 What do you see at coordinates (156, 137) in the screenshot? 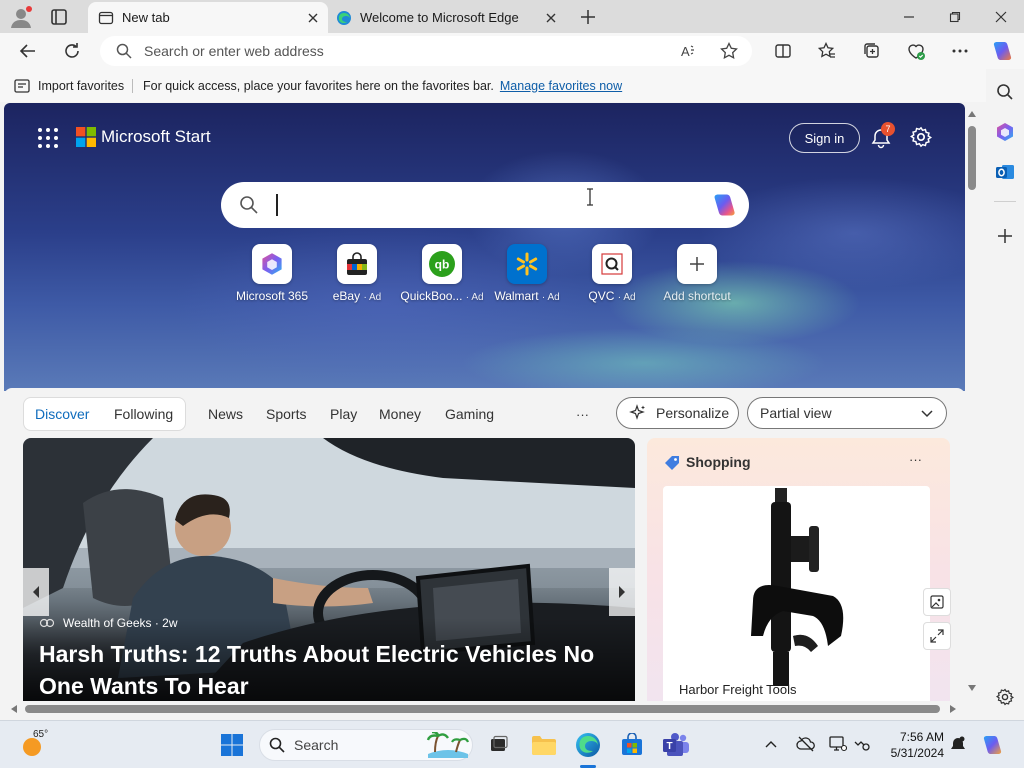
I see `brand-title: Microsoft Start` at bounding box center [156, 137].